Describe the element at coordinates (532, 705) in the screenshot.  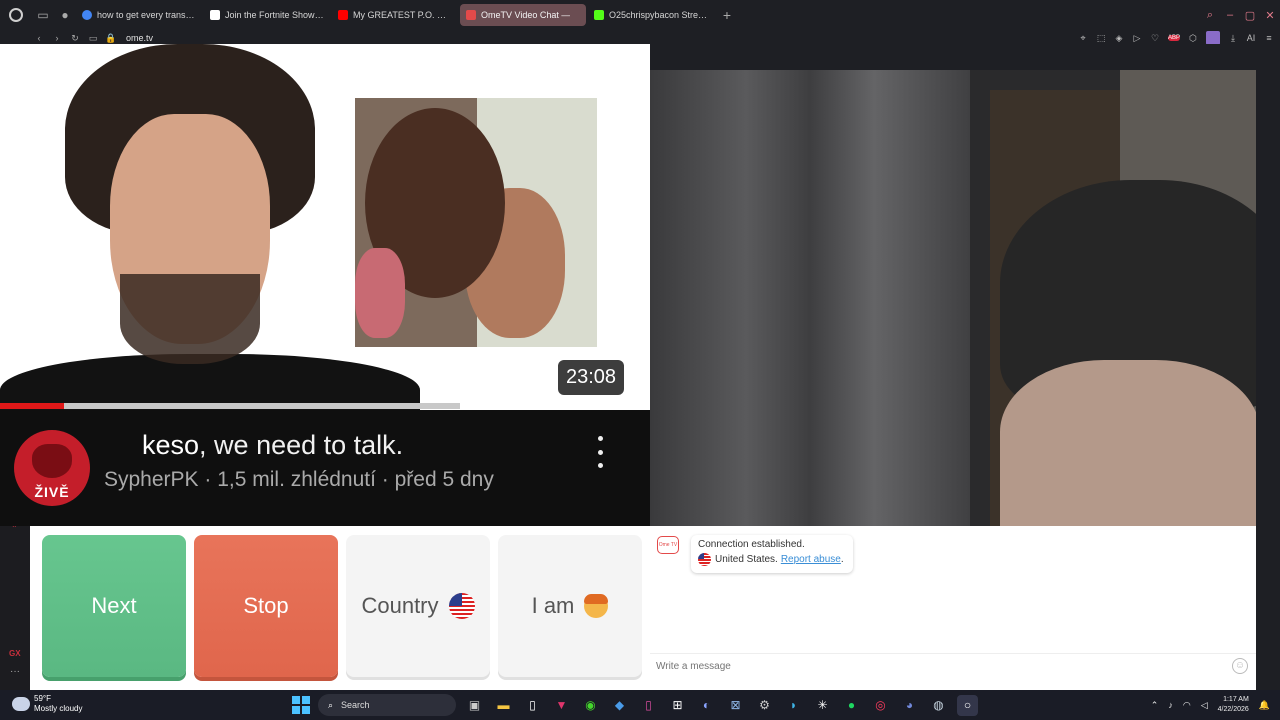
I see `notepad-icon: ▯` at that location.